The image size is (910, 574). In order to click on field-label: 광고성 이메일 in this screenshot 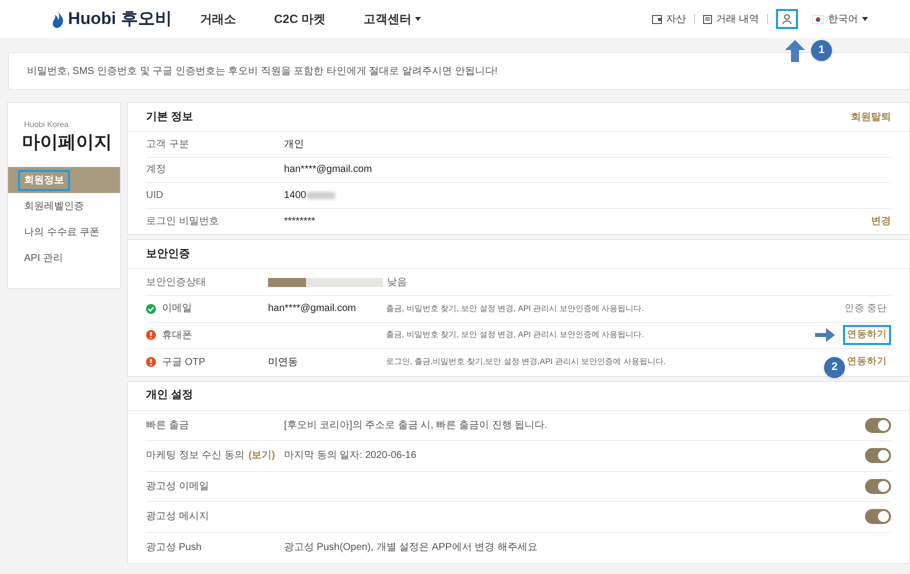, I will do `click(177, 487)`.